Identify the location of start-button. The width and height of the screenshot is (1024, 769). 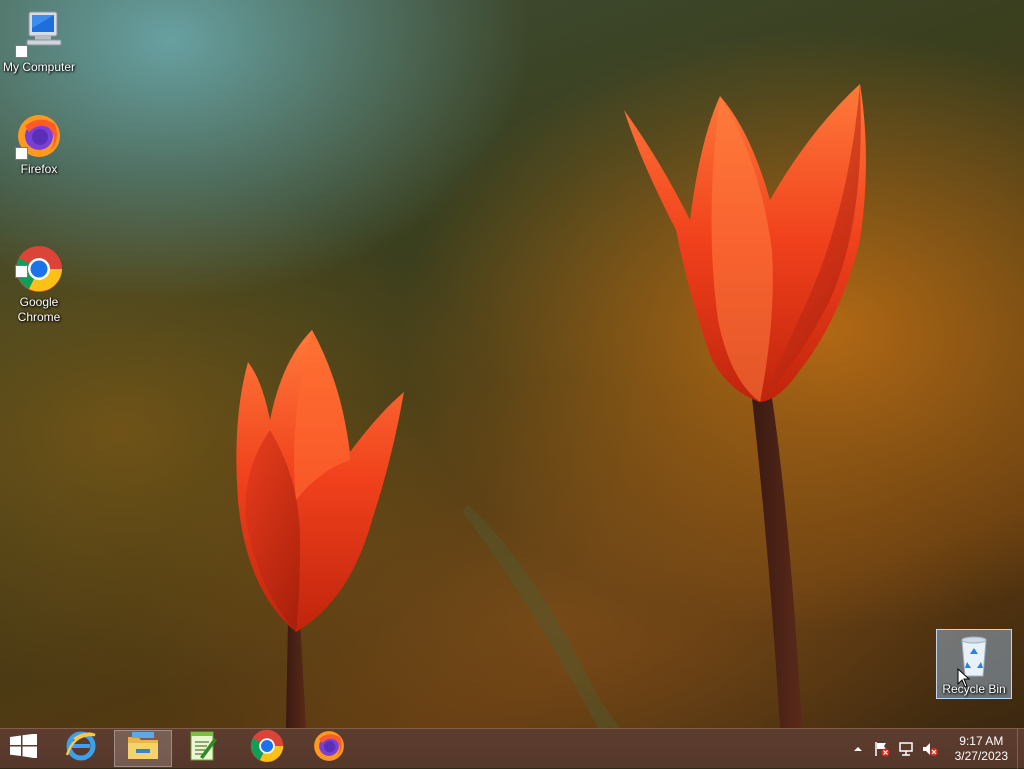
(24, 748).